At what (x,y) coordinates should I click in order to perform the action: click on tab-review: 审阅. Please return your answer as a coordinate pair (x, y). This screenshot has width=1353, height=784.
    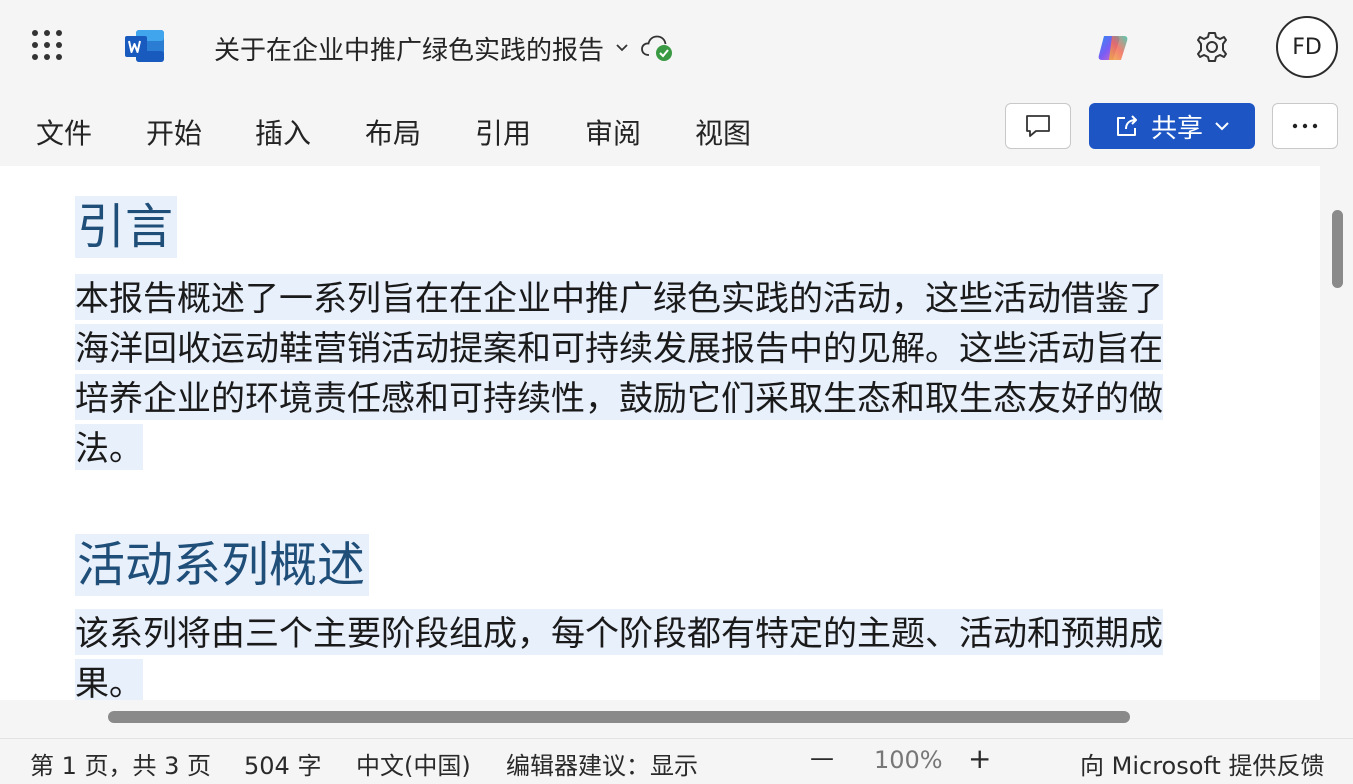
    Looking at the image, I should click on (613, 132).